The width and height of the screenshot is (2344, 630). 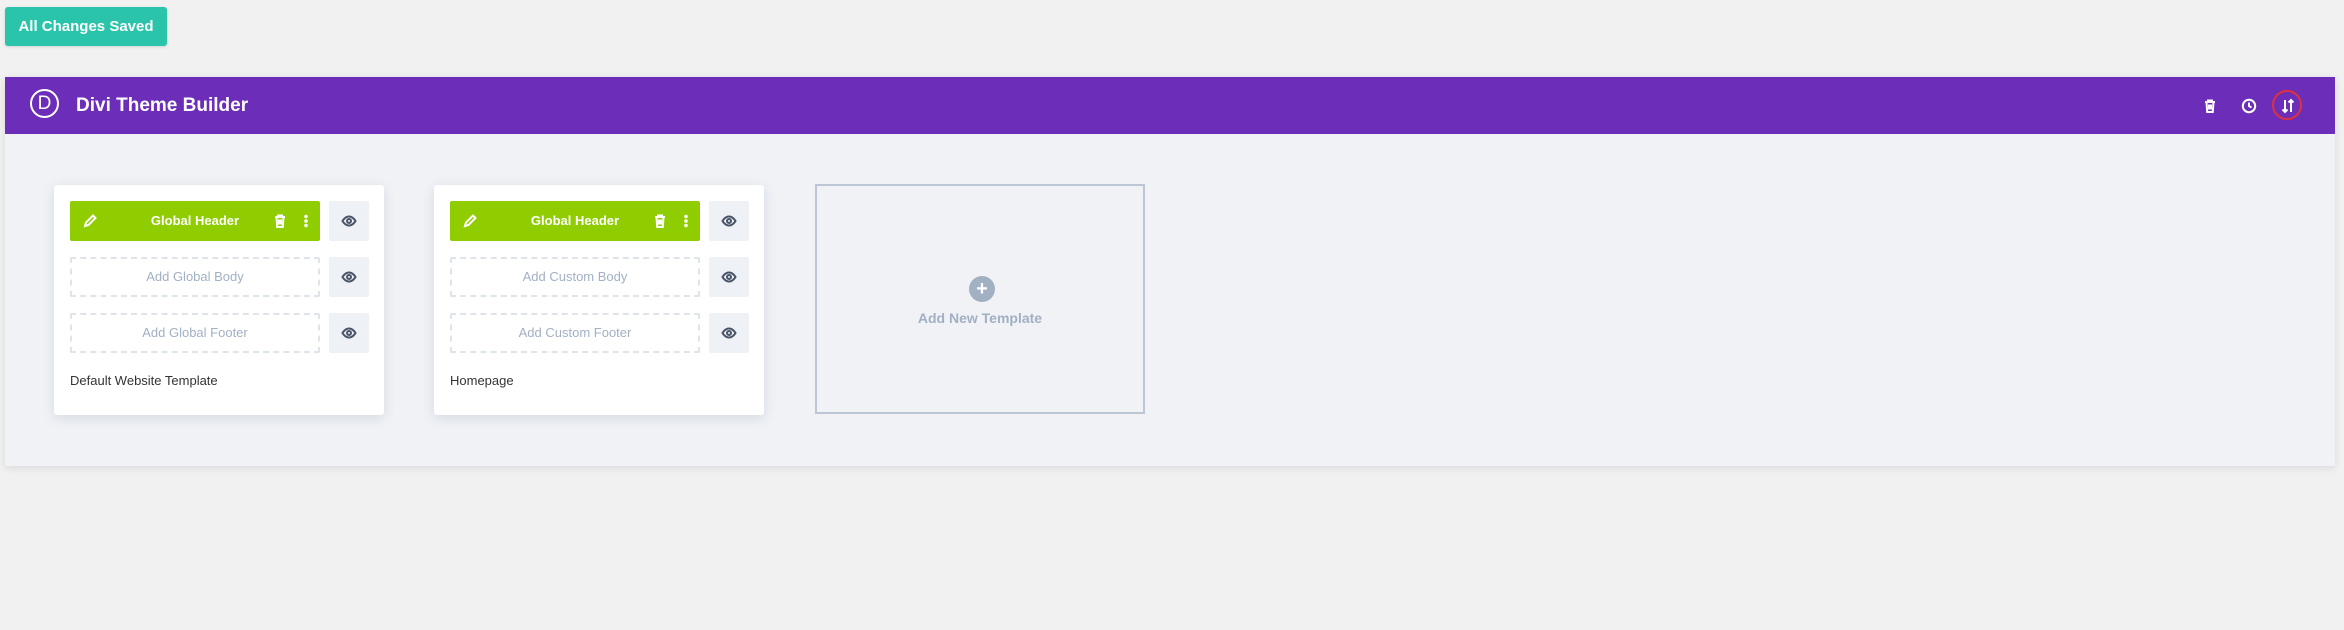 What do you see at coordinates (86, 26) in the screenshot?
I see `save-status-button: All Changes Saved` at bounding box center [86, 26].